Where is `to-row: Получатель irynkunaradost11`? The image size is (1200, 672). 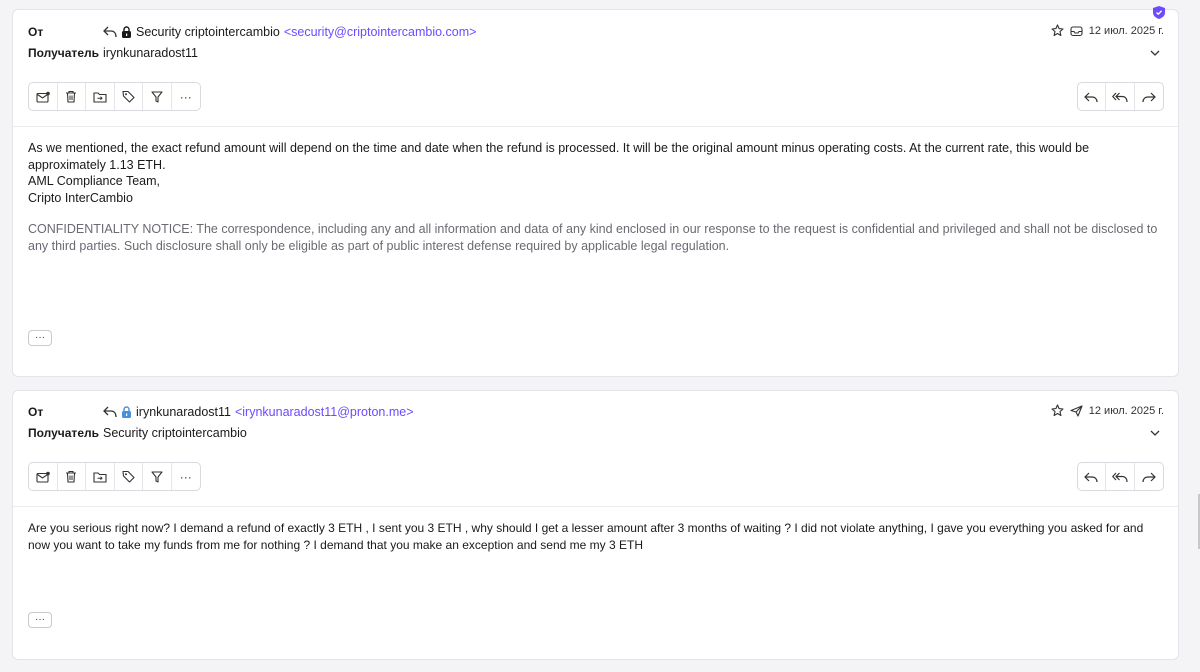
to-row: Получатель irynkunaradost11 is located at coordinates (113, 53).